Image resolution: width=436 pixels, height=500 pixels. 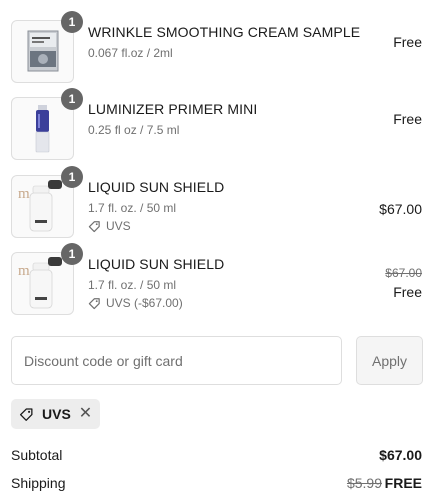 I want to click on discount-code-input, so click(x=176, y=360).